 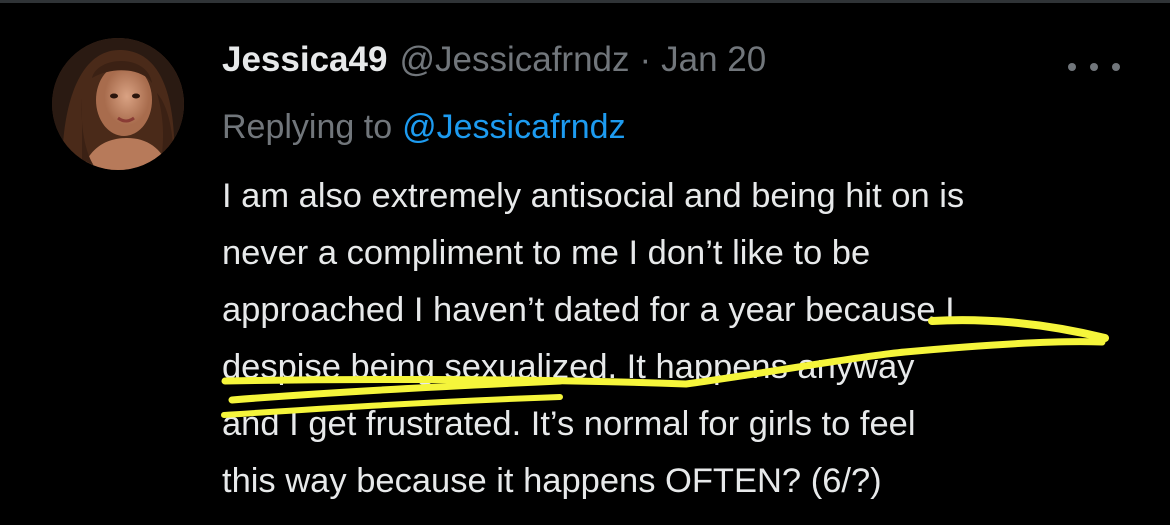 I want to click on replying-to-label: Replying to, so click(x=307, y=127).